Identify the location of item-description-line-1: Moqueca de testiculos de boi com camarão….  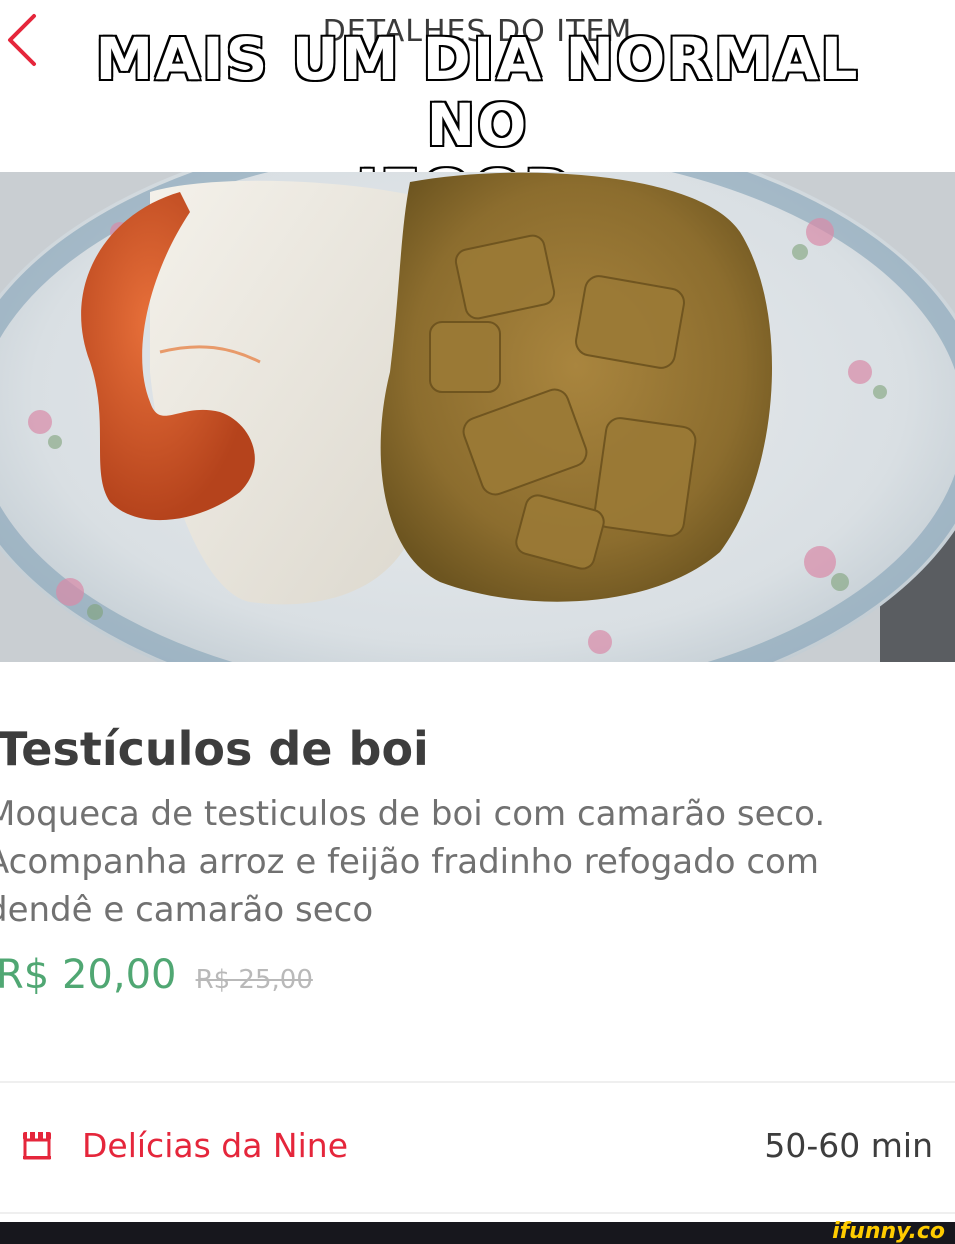
(413, 814).